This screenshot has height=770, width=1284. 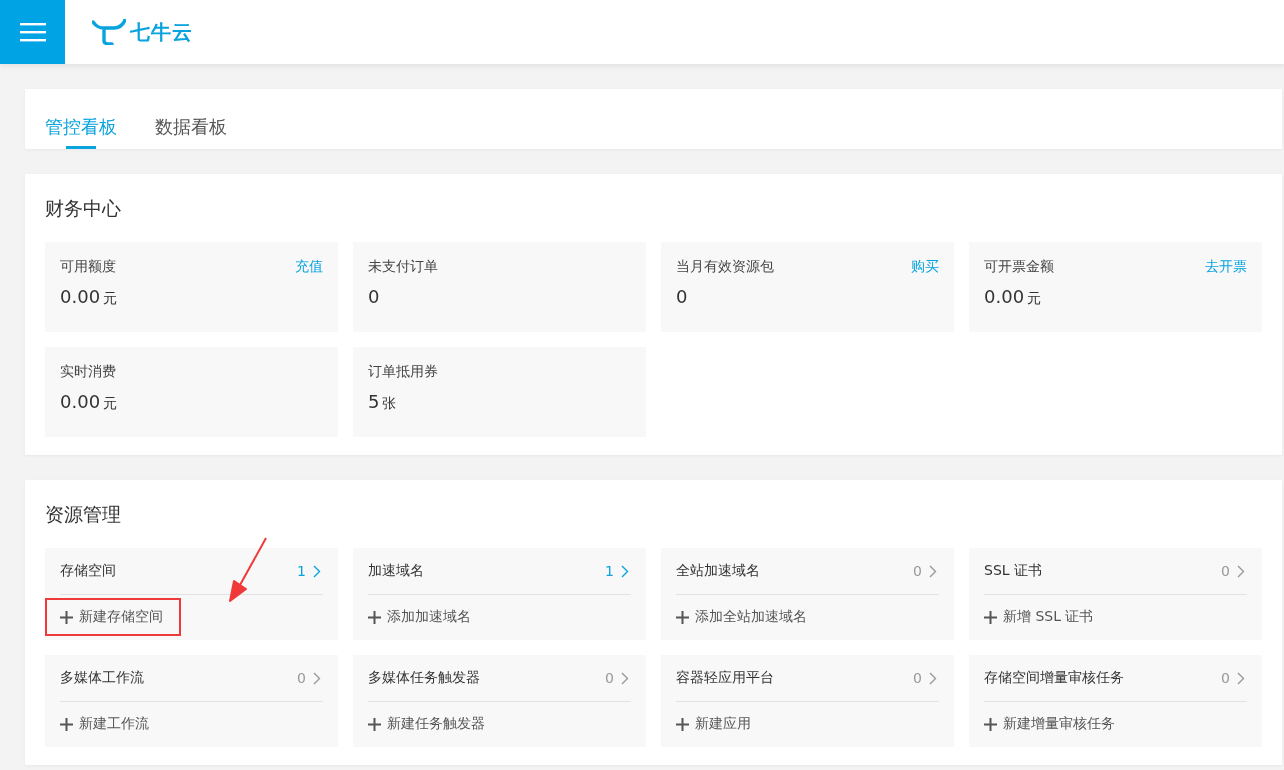 I want to click on add-link: 新建应用, so click(x=715, y=724).